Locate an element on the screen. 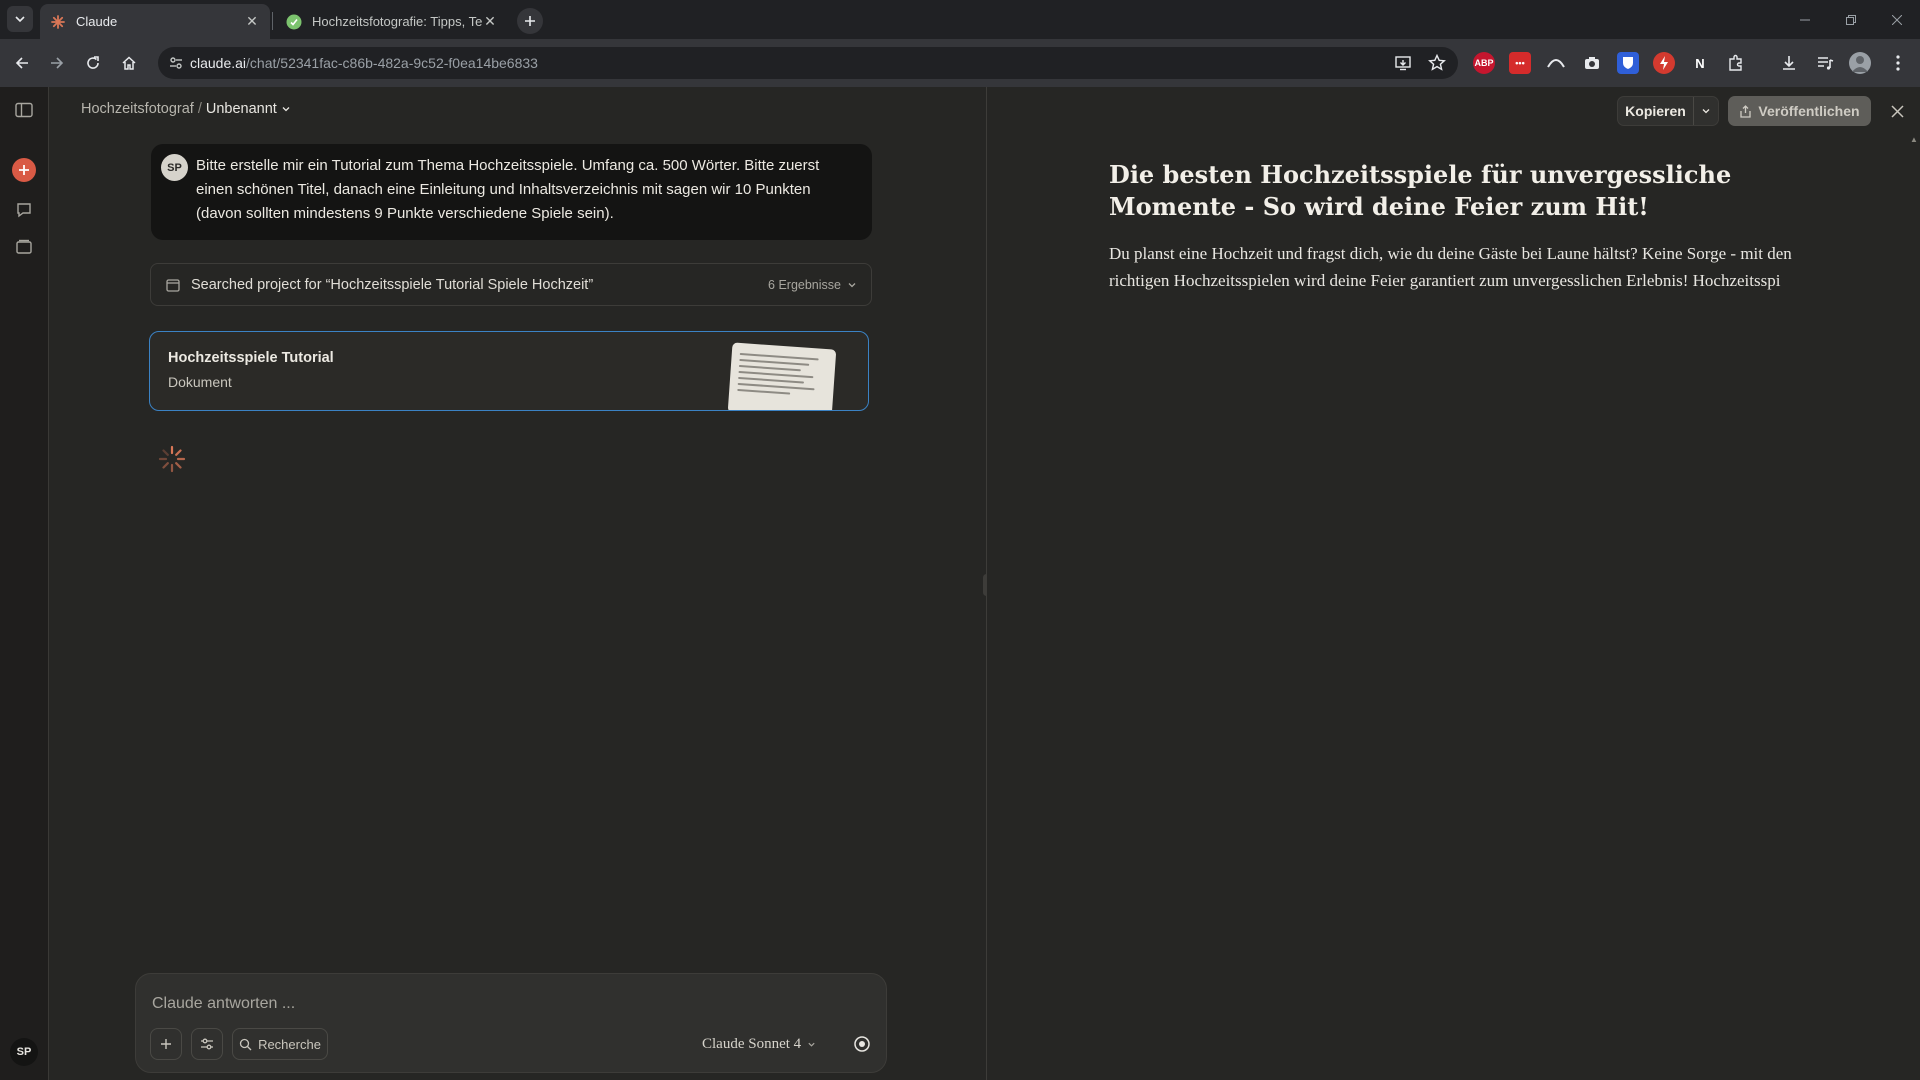  extensions-puzzle-icon is located at coordinates (1736, 63).